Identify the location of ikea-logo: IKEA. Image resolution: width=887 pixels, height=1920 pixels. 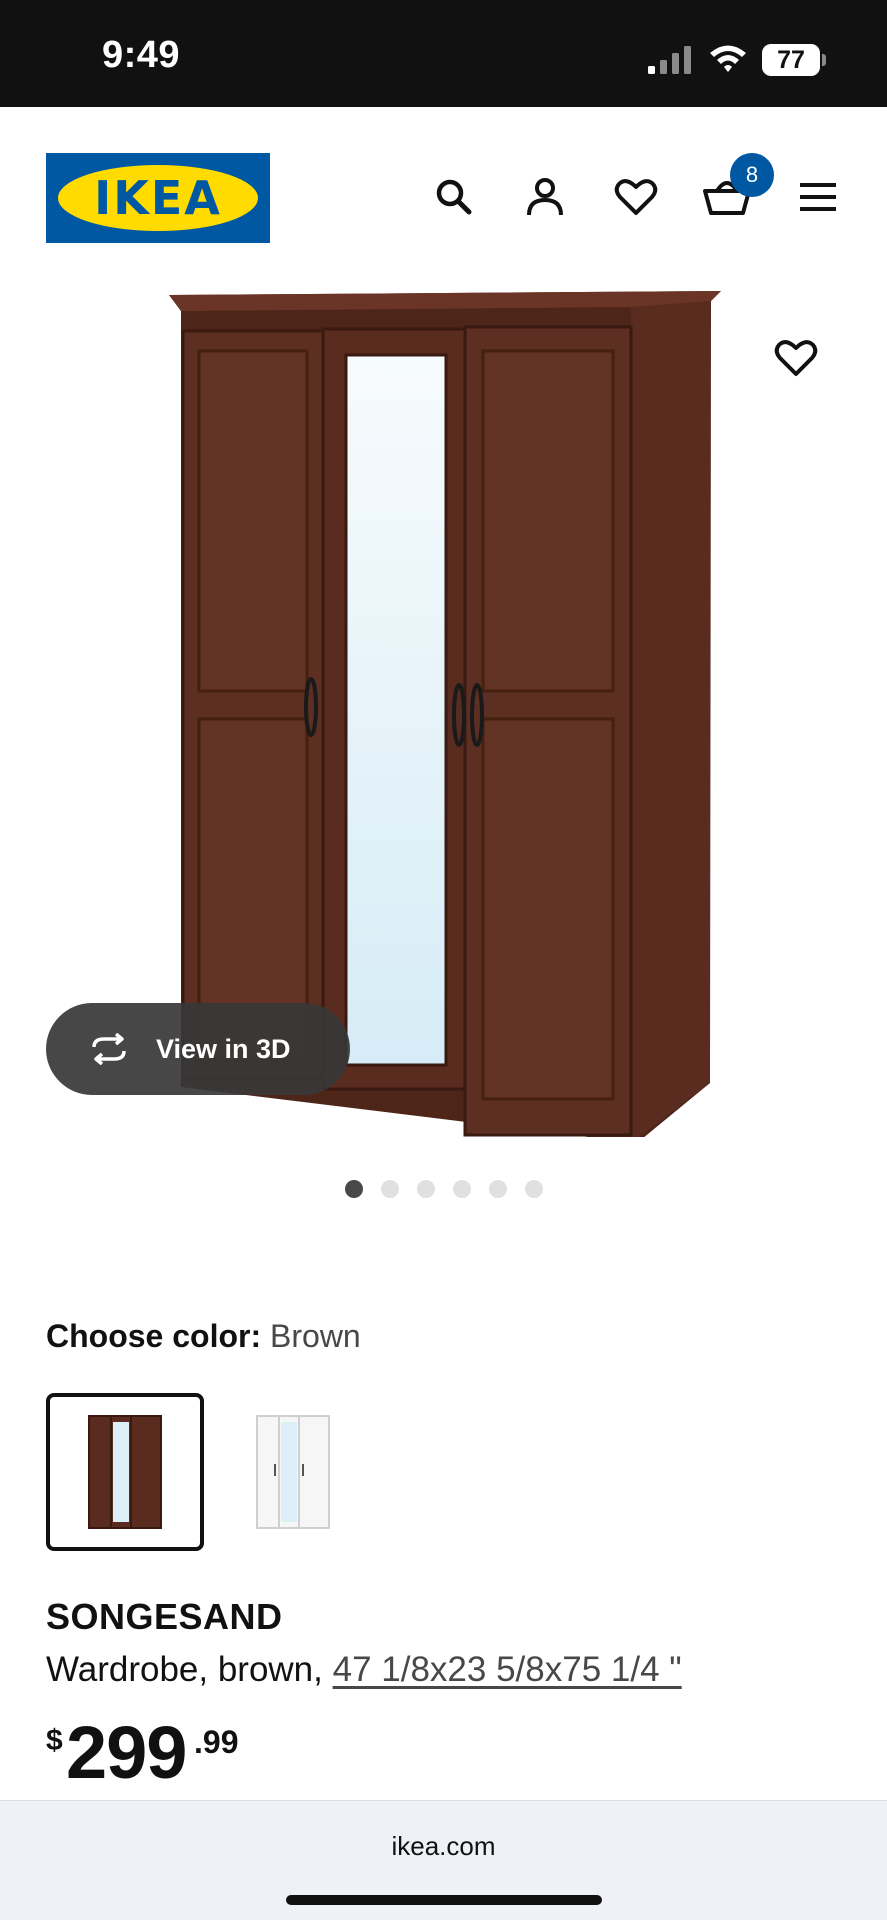
(158, 198).